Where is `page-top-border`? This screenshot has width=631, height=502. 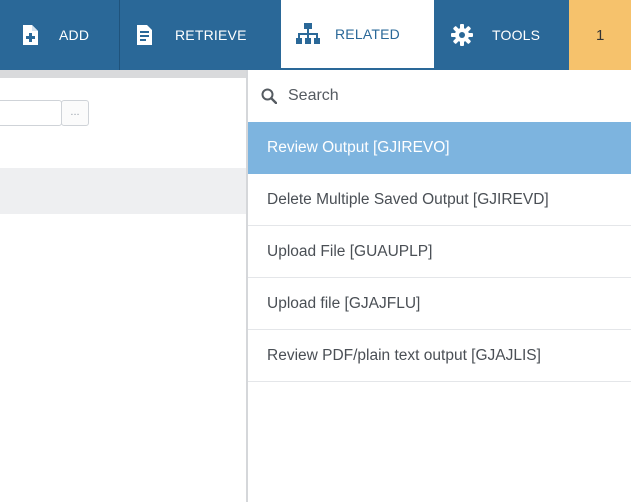 page-top-border is located at coordinates (123, 74).